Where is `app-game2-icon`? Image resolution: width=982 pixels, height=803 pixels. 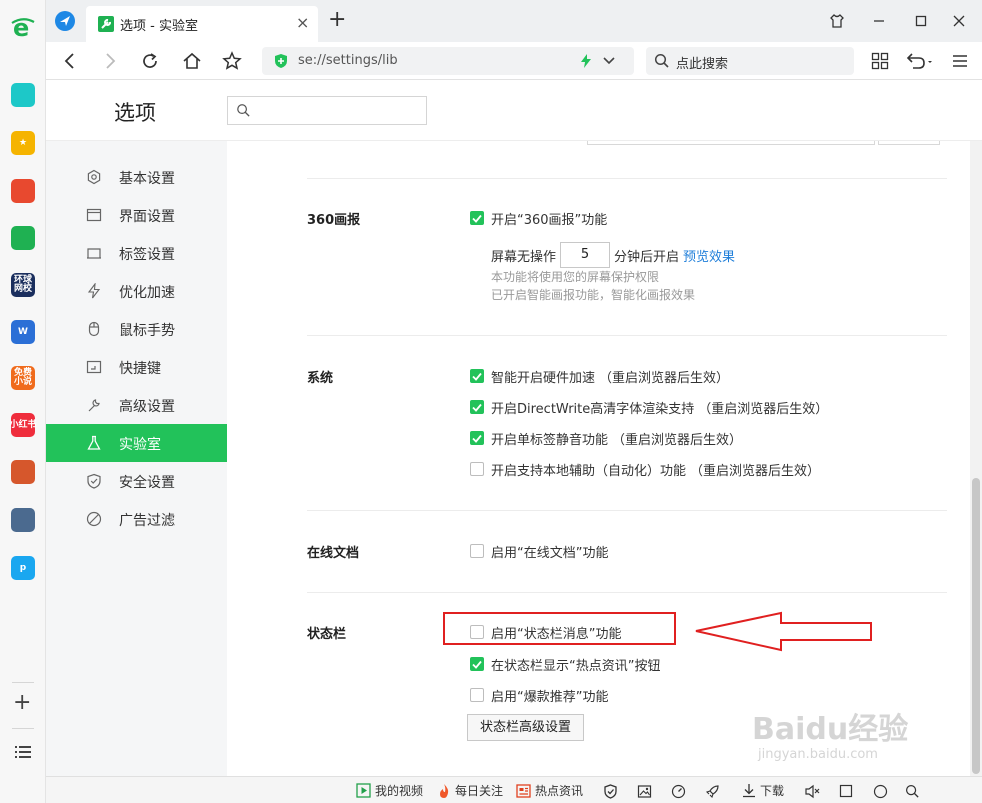 app-game2-icon is located at coordinates (23, 520).